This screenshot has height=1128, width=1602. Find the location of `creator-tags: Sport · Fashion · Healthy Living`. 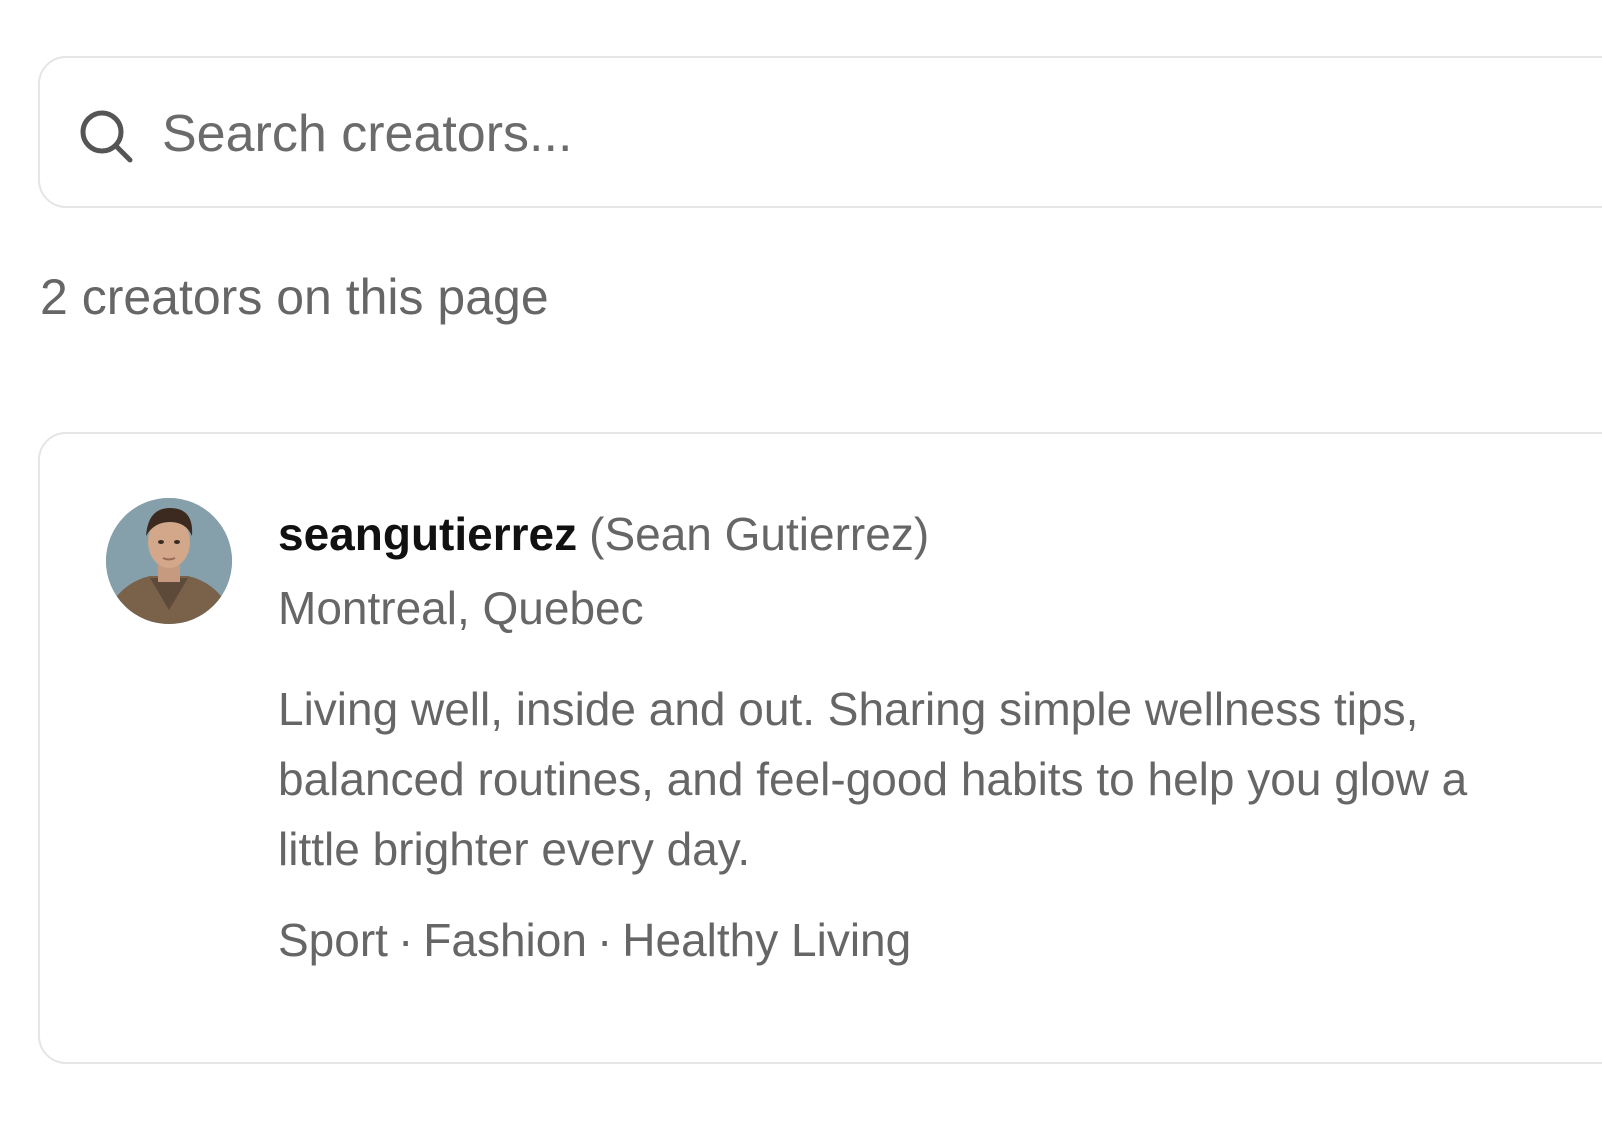

creator-tags: Sport · Fashion · Healthy Living is located at coordinates (928, 940).